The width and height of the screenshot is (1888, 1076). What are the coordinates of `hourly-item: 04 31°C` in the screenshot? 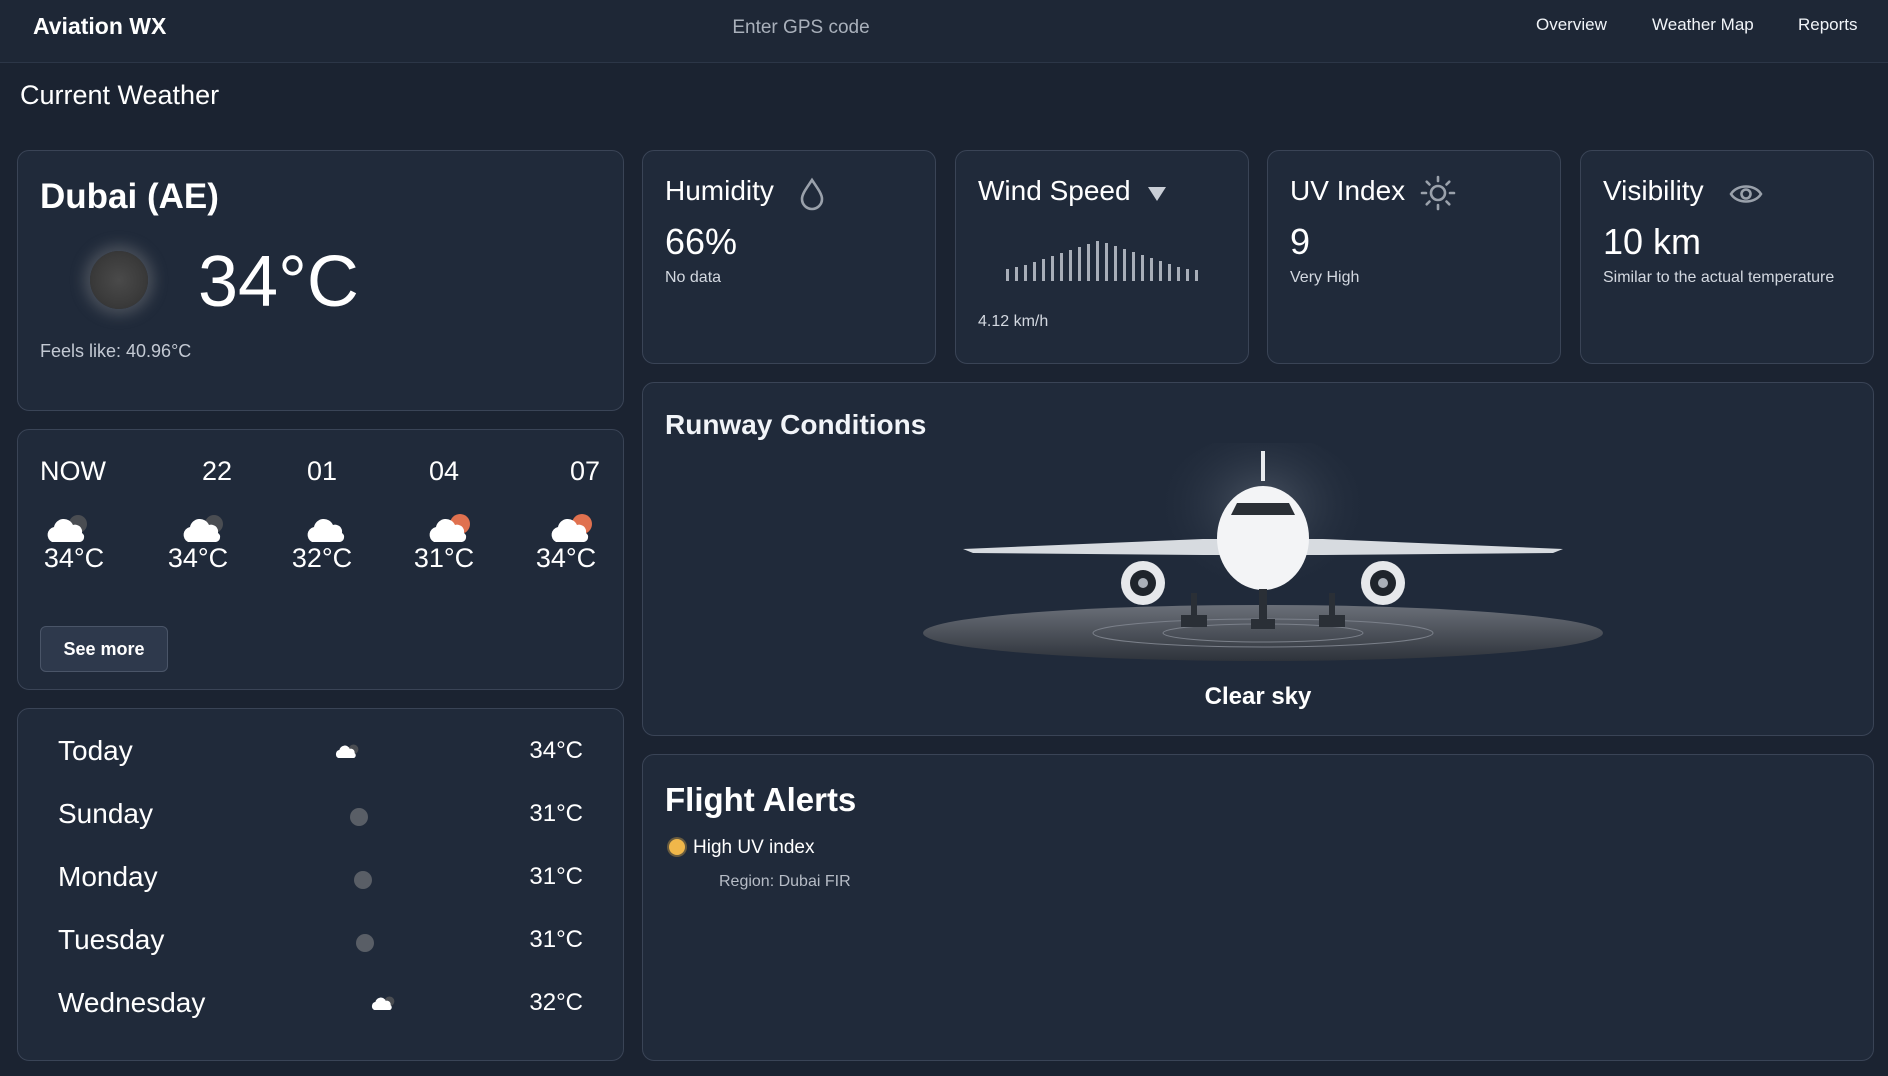 It's located at (444, 515).